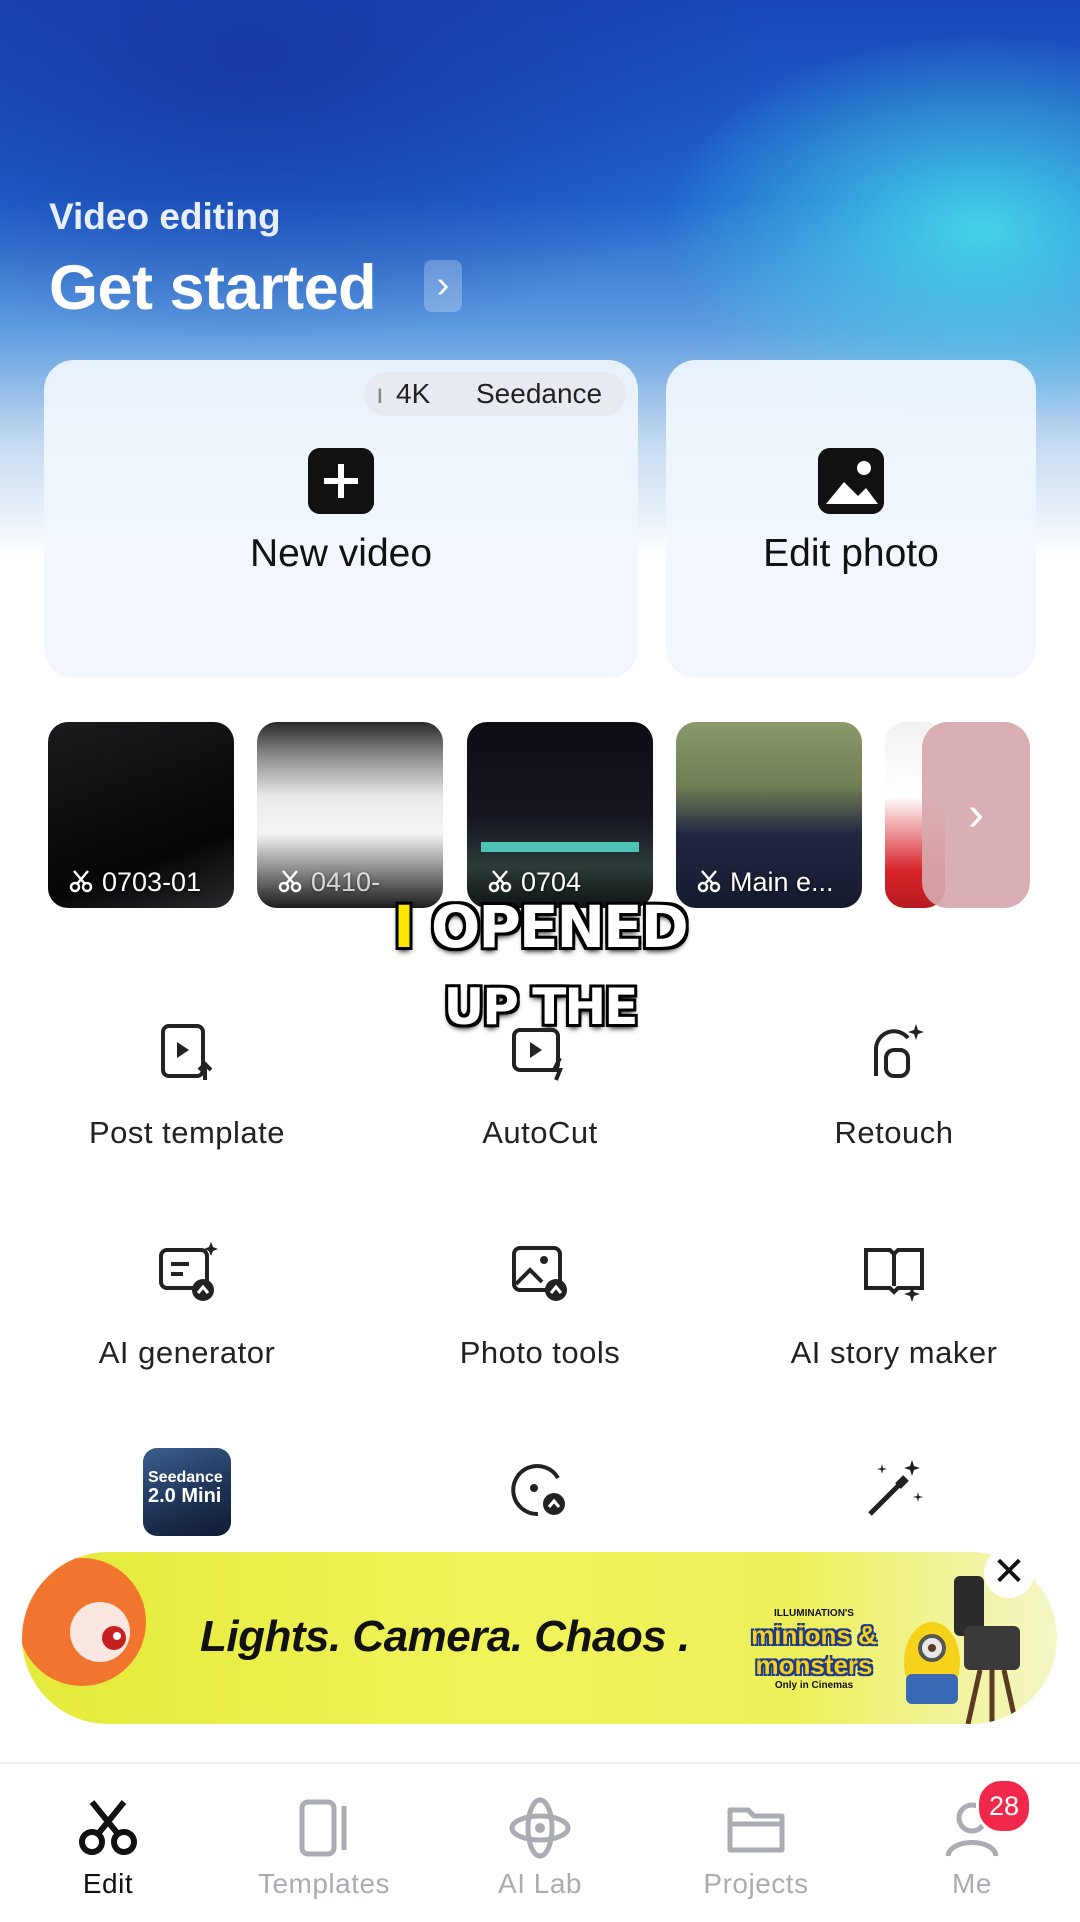 This screenshot has width=1080, height=1922. I want to click on ad-character-art, so click(84, 1622).